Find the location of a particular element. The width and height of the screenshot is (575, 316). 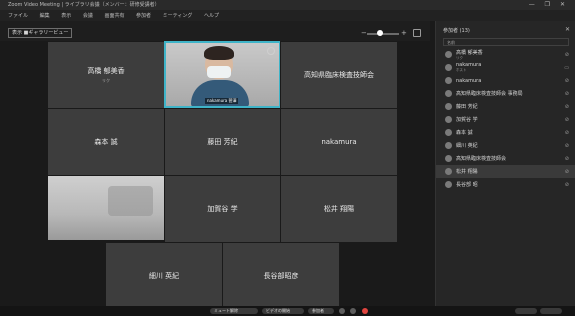

participant-row-name: 藤田 芳紀 is located at coordinates (467, 107).